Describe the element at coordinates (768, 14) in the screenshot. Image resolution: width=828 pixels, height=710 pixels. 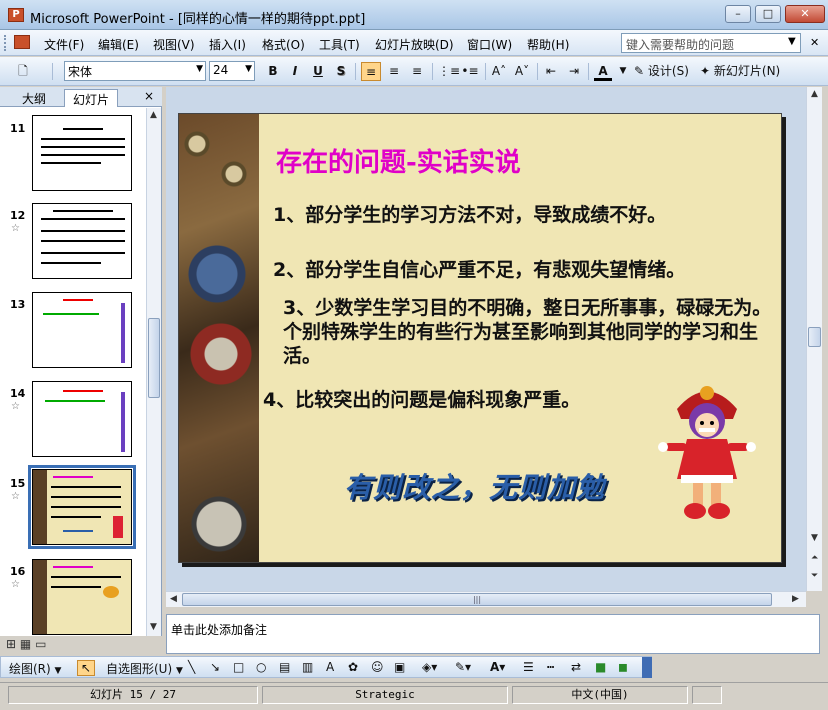
I see `maximize-button: □` at that location.